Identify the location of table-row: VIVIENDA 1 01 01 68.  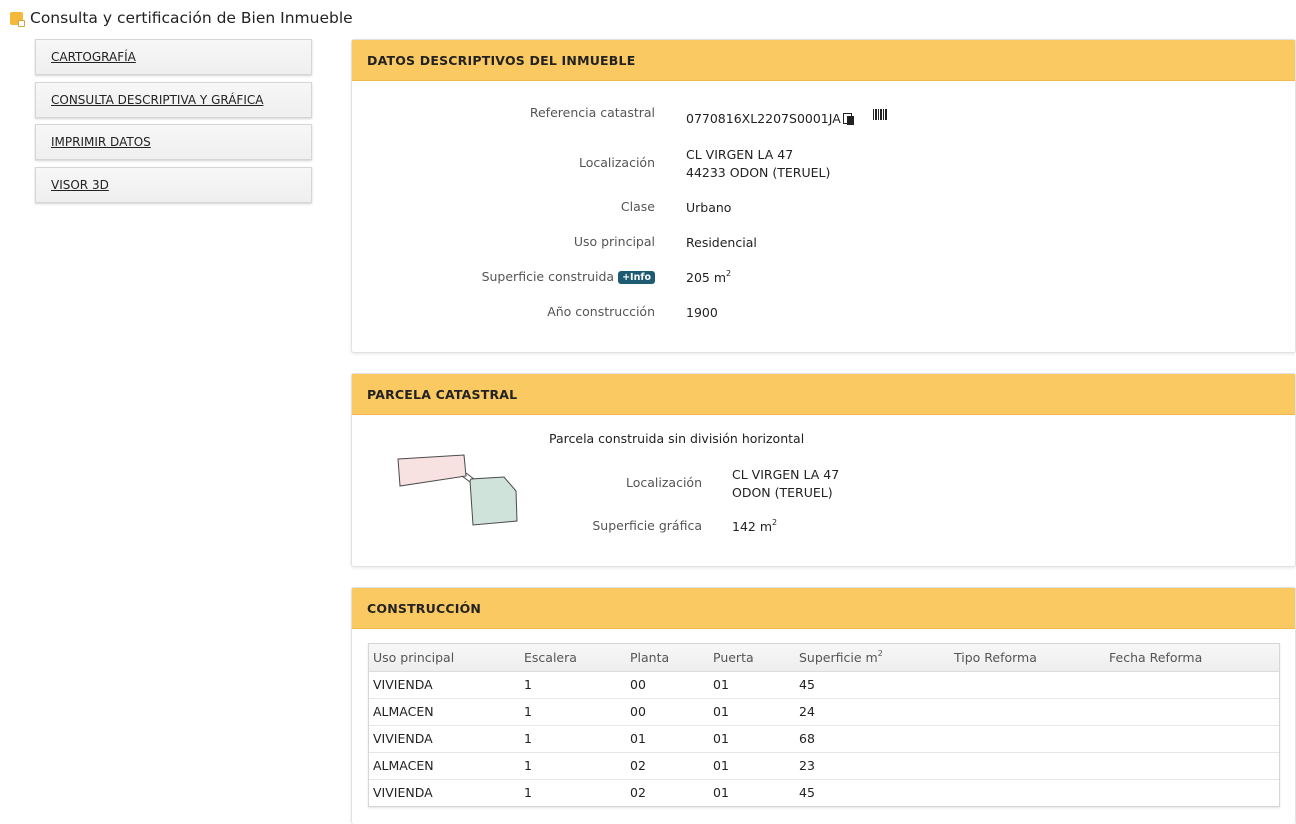
(824, 739).